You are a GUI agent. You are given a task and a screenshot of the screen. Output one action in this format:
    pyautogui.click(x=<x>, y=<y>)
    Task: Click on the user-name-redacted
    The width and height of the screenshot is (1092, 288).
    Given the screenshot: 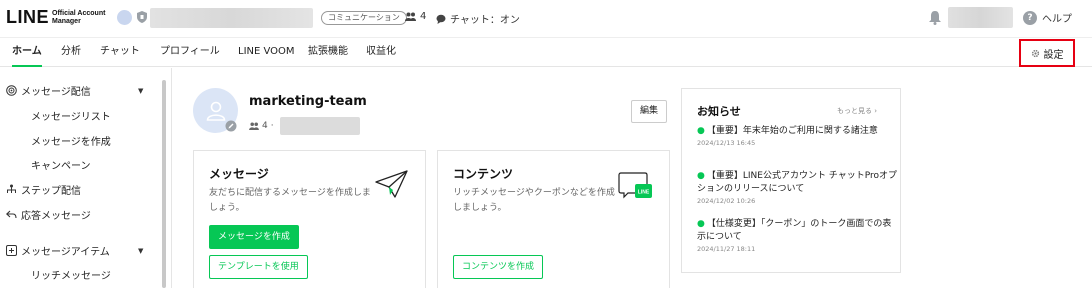 What is the action you would take?
    pyautogui.click(x=980, y=17)
    